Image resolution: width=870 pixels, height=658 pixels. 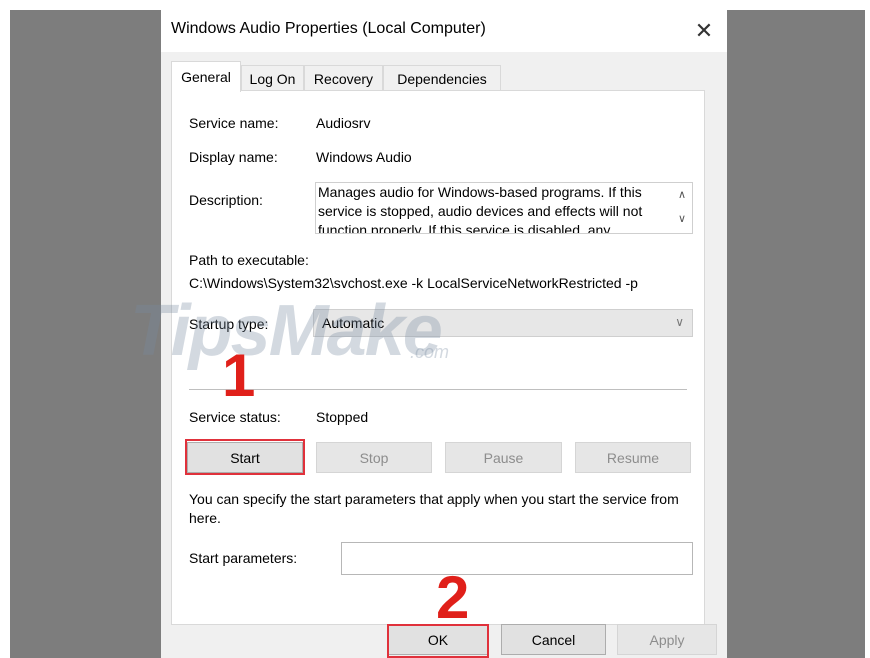 I want to click on pause-button: Pause, so click(x=503, y=457).